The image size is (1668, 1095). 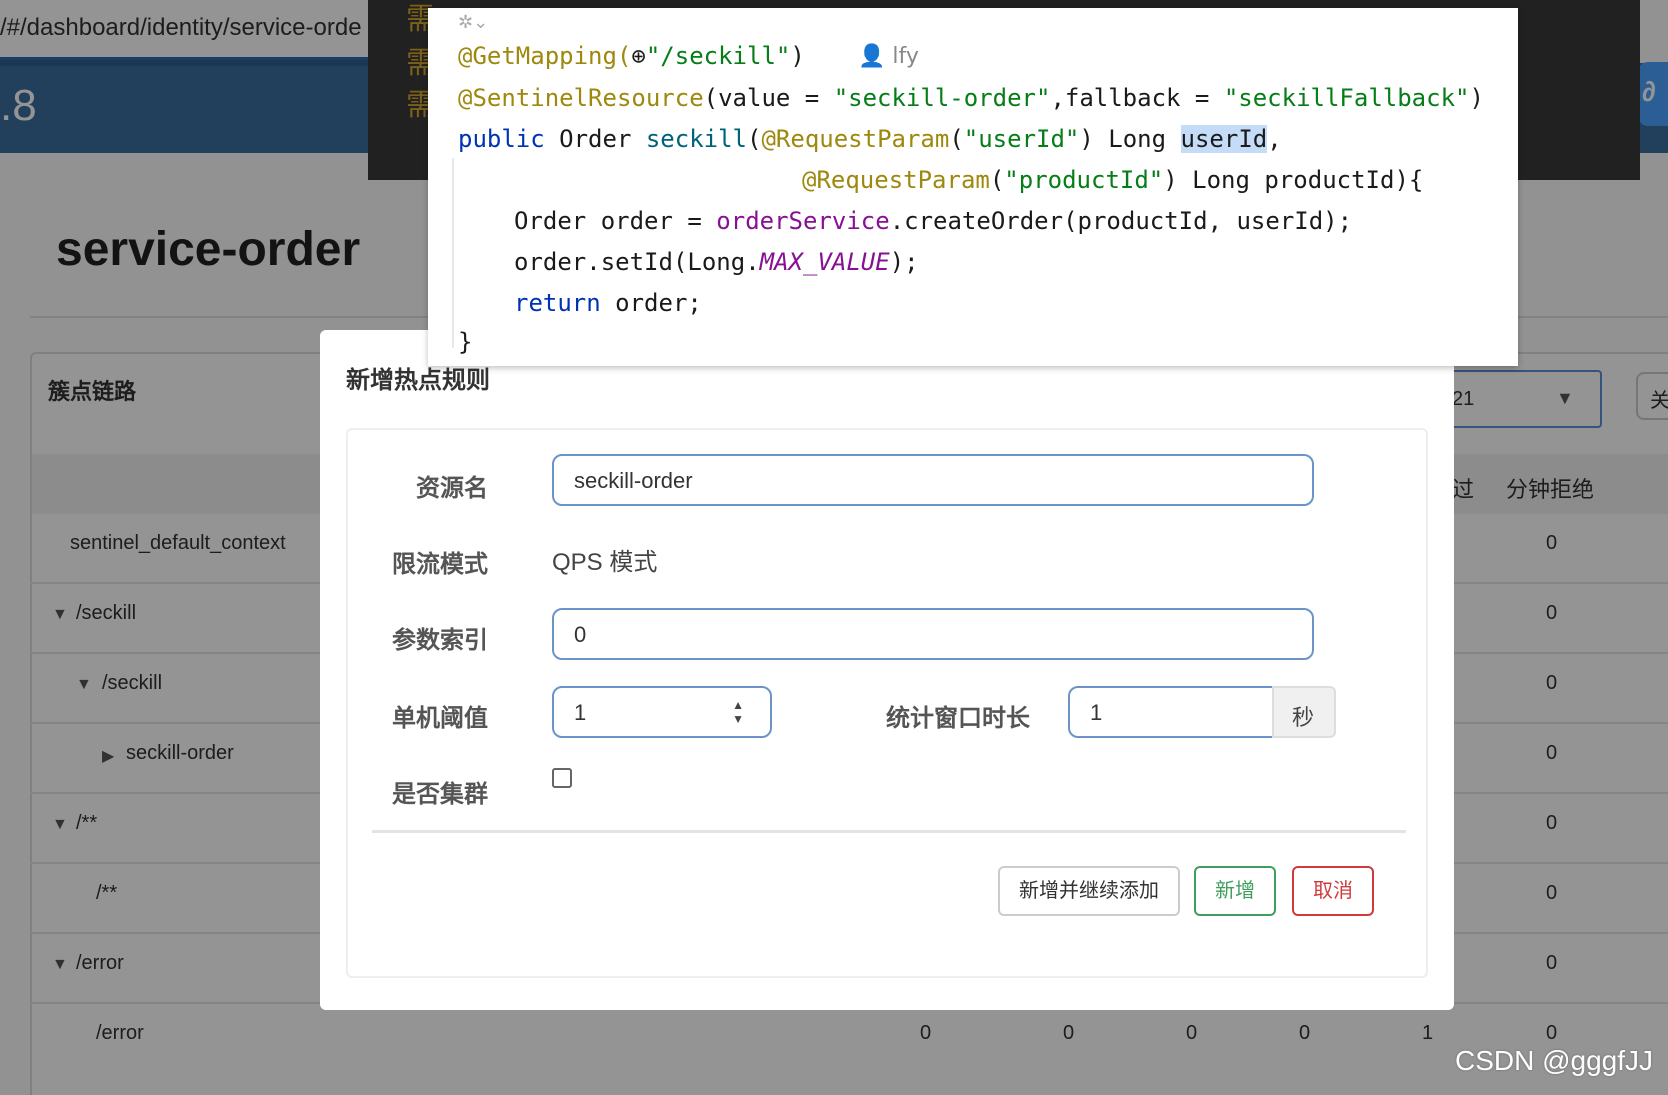 What do you see at coordinates (716, 262) in the screenshot?
I see `code-line: order.setId(Long.MAX_VALUE);` at bounding box center [716, 262].